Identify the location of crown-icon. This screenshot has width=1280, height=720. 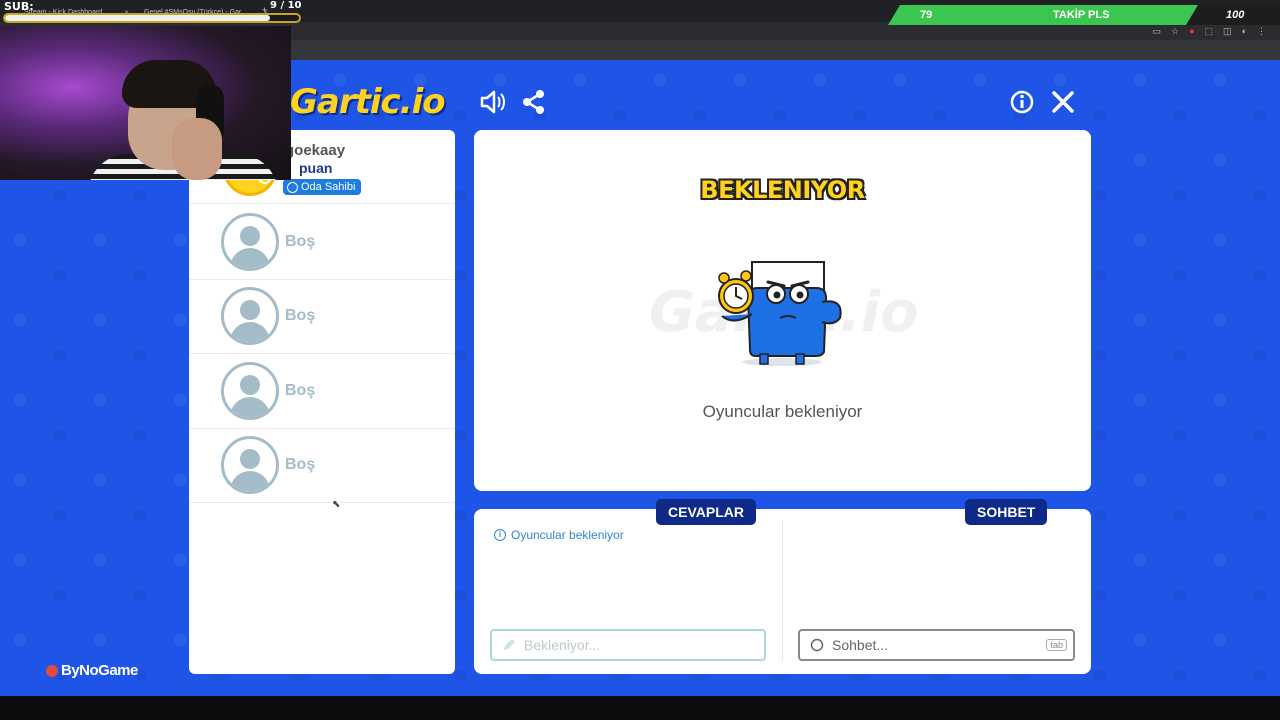
(292, 187).